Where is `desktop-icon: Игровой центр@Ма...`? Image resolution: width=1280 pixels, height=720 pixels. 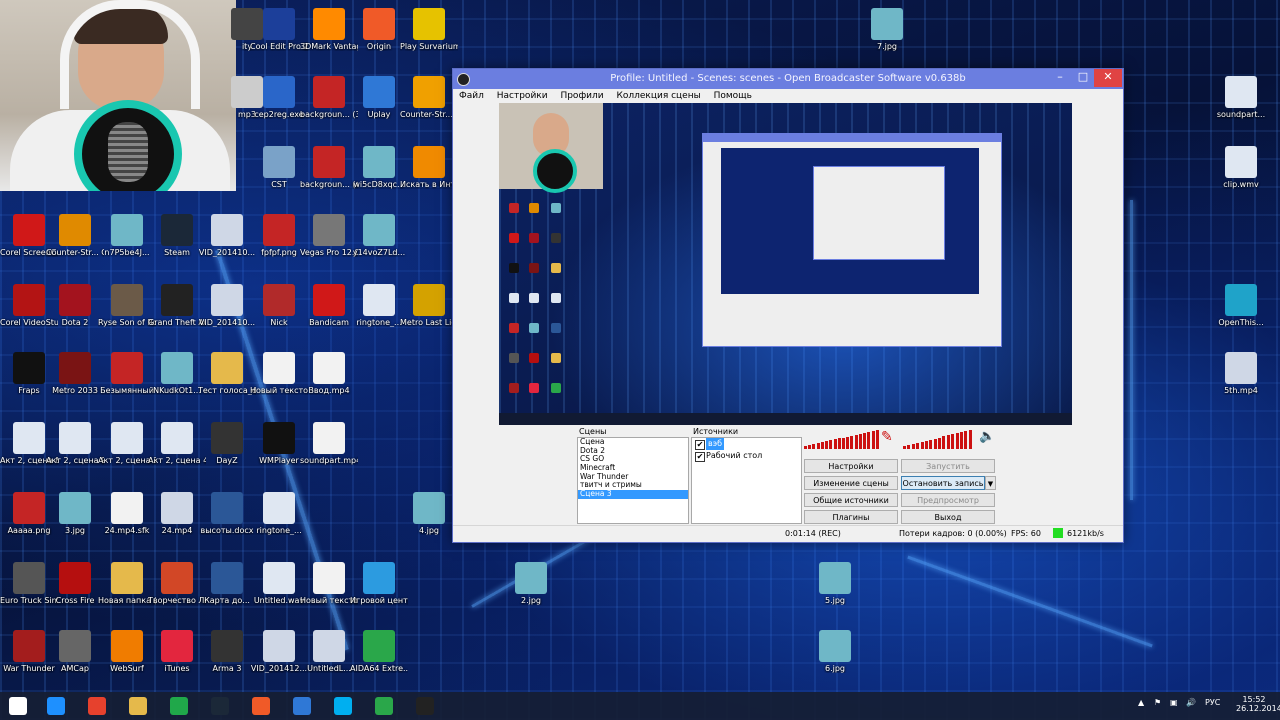 desktop-icon: Игровой центр@Ма... is located at coordinates (379, 583).